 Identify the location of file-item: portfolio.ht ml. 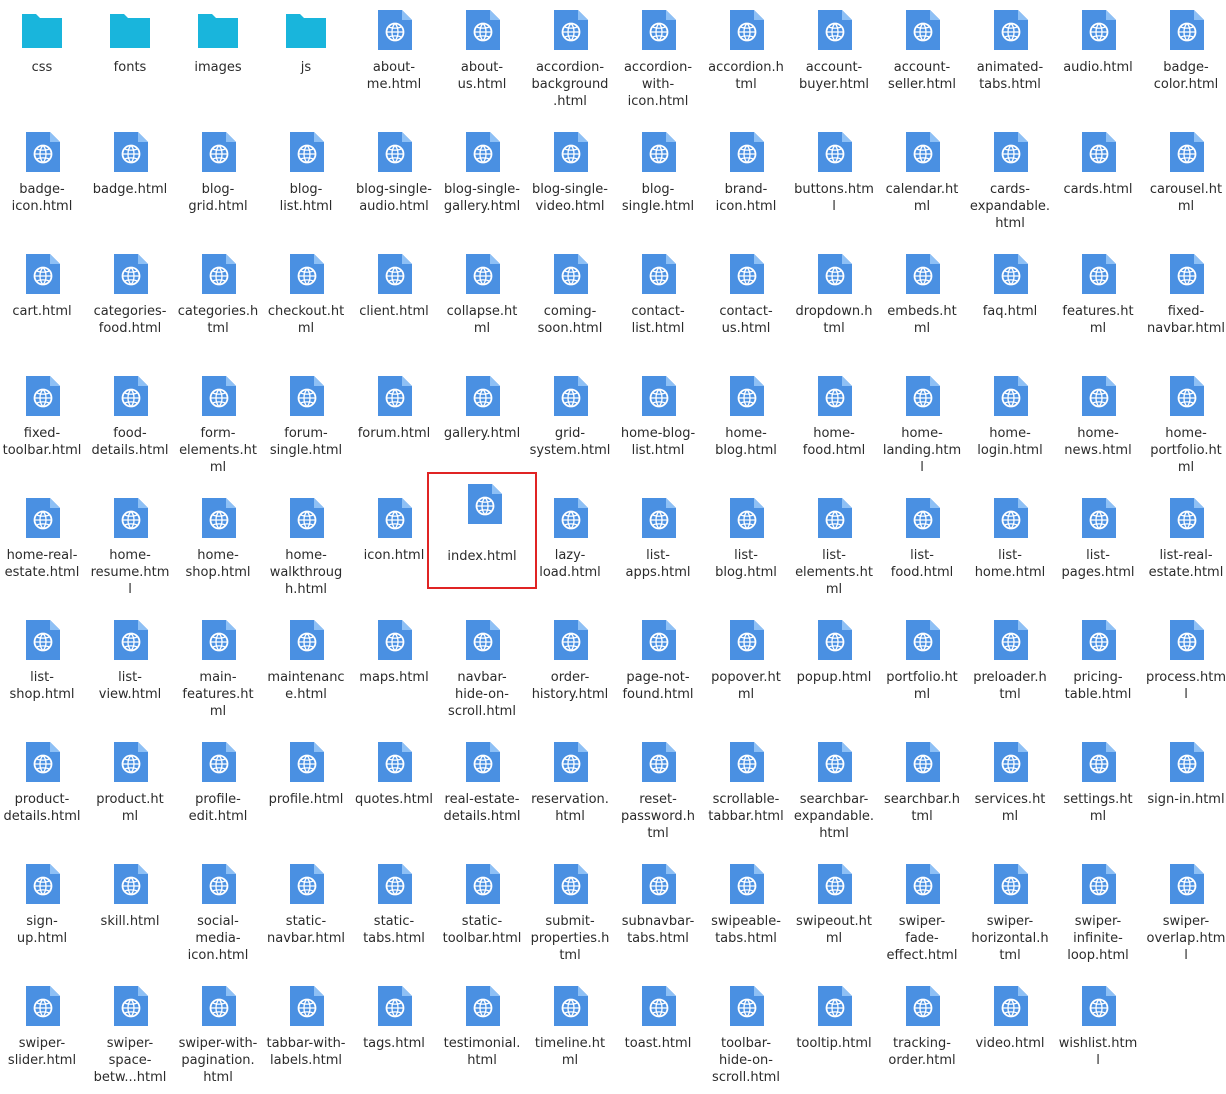
(922, 669).